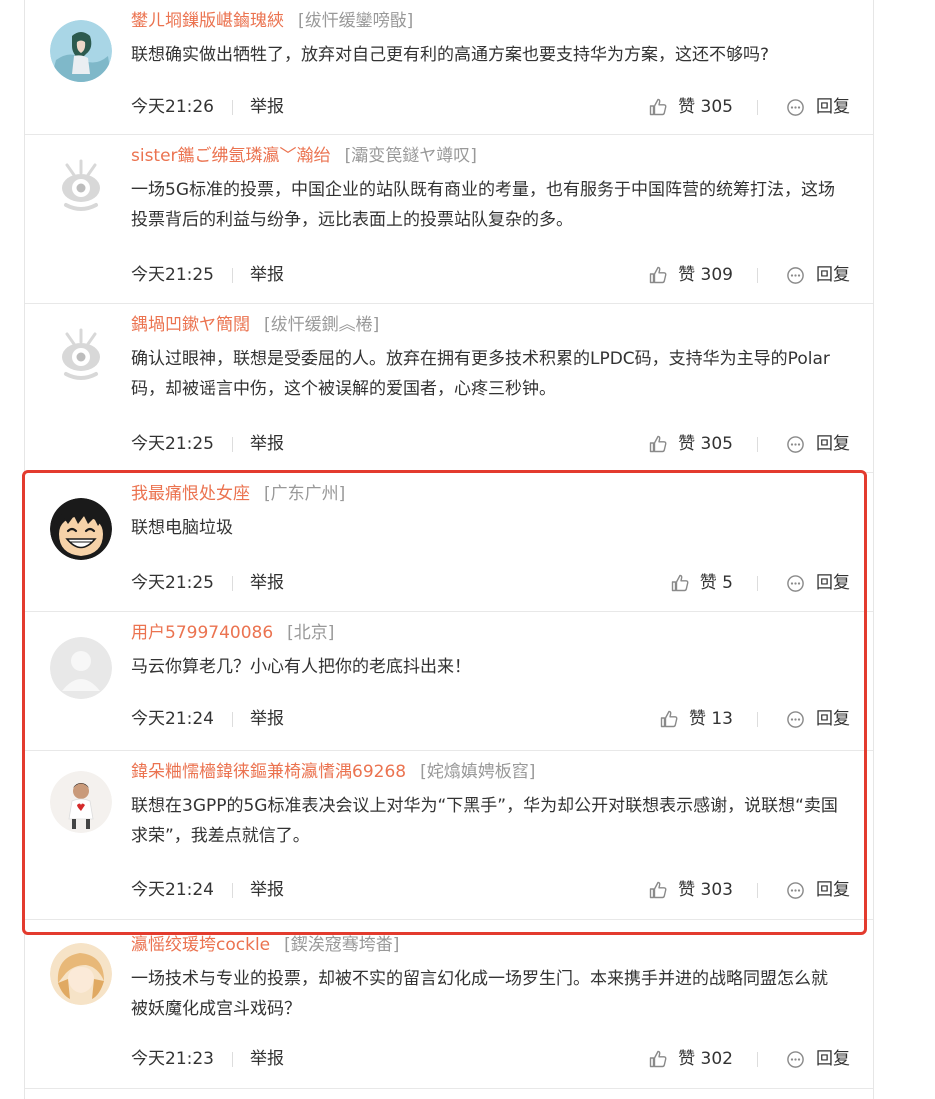 This screenshot has height=1099, width=935. Describe the element at coordinates (716, 583) in the screenshot. I see `like-count: 赞 5` at that location.